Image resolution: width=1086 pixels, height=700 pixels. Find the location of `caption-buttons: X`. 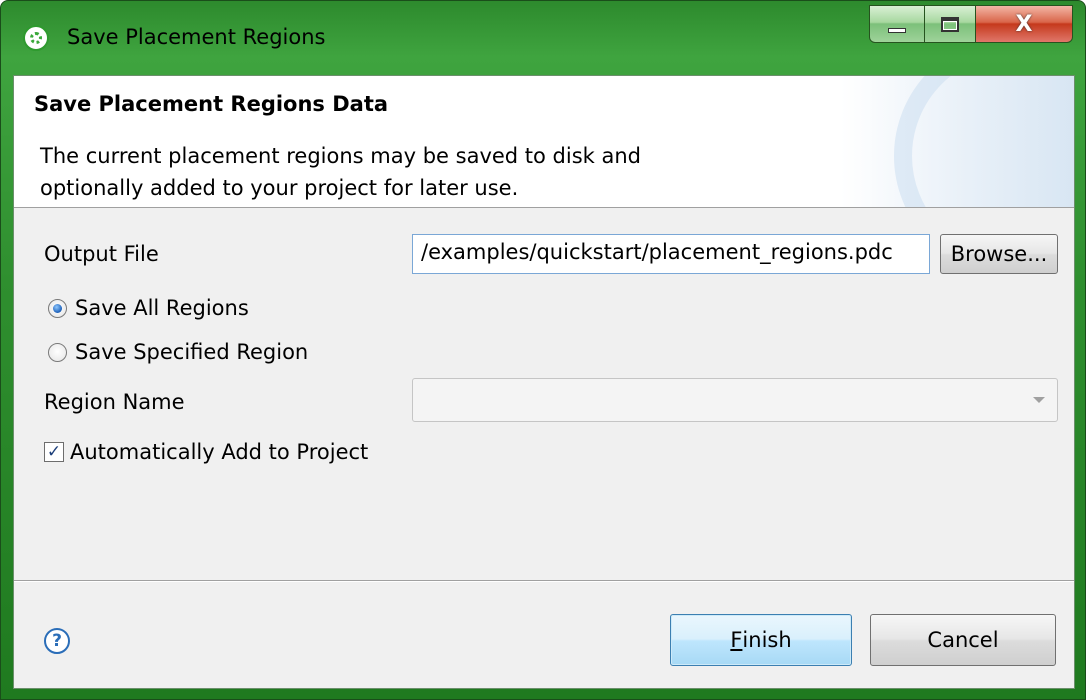

caption-buttons: X is located at coordinates (971, 24).